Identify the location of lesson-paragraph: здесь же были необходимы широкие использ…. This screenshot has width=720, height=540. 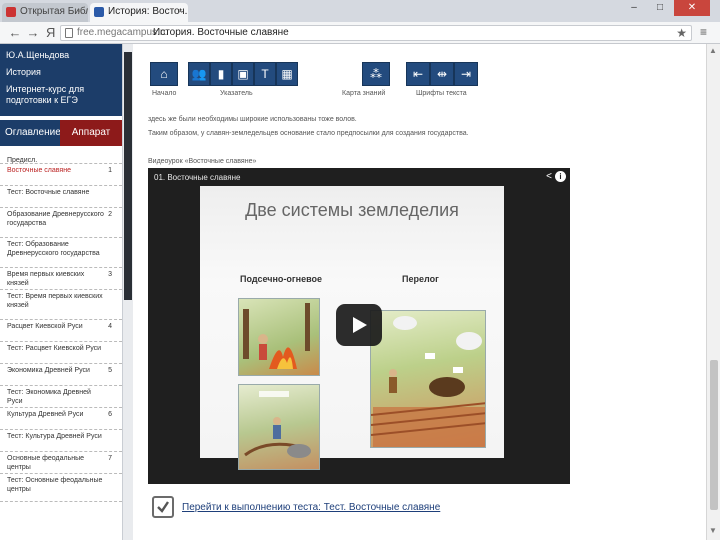
(252, 119).